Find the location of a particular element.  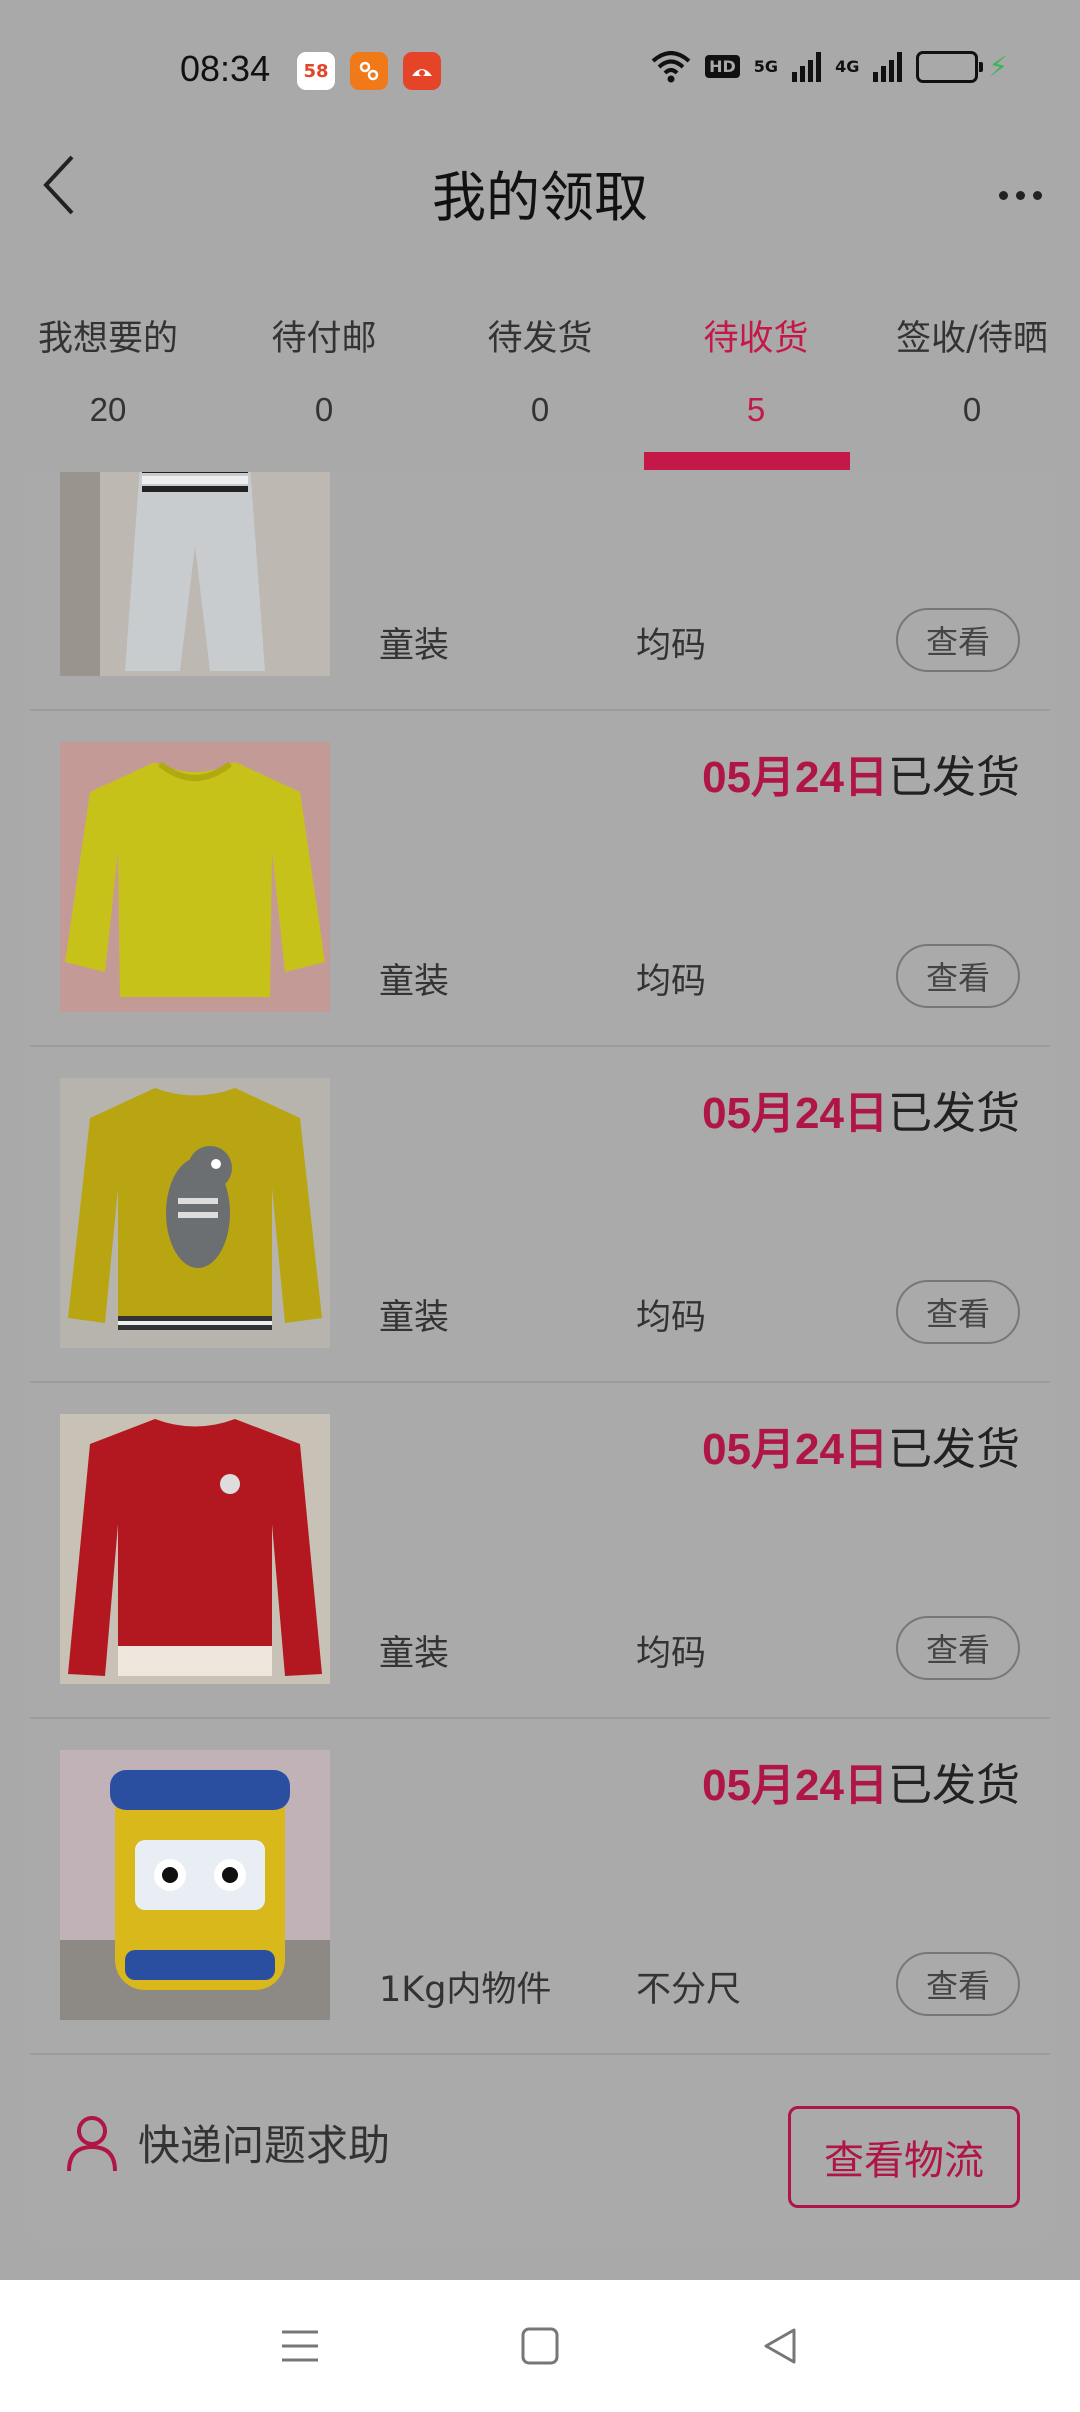

tab-pending-shipment: 待发货 0 is located at coordinates (540, 382).